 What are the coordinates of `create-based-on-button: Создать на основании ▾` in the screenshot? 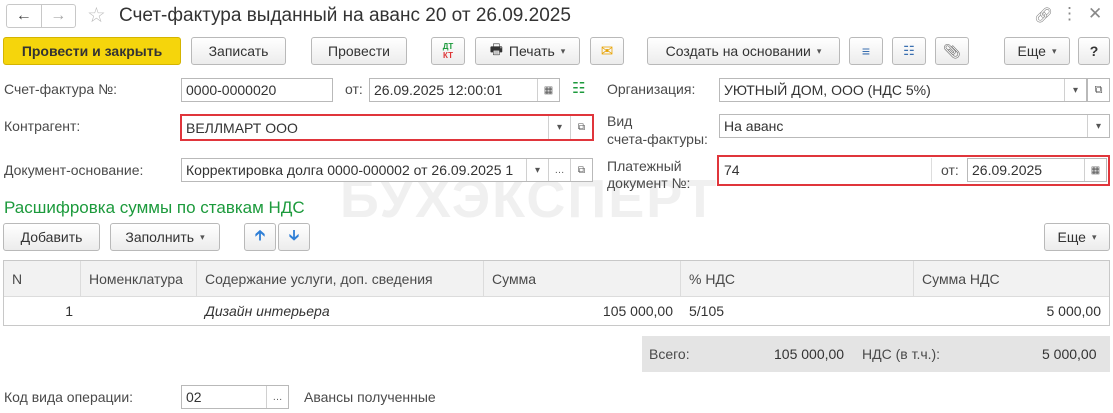 It's located at (743, 51).